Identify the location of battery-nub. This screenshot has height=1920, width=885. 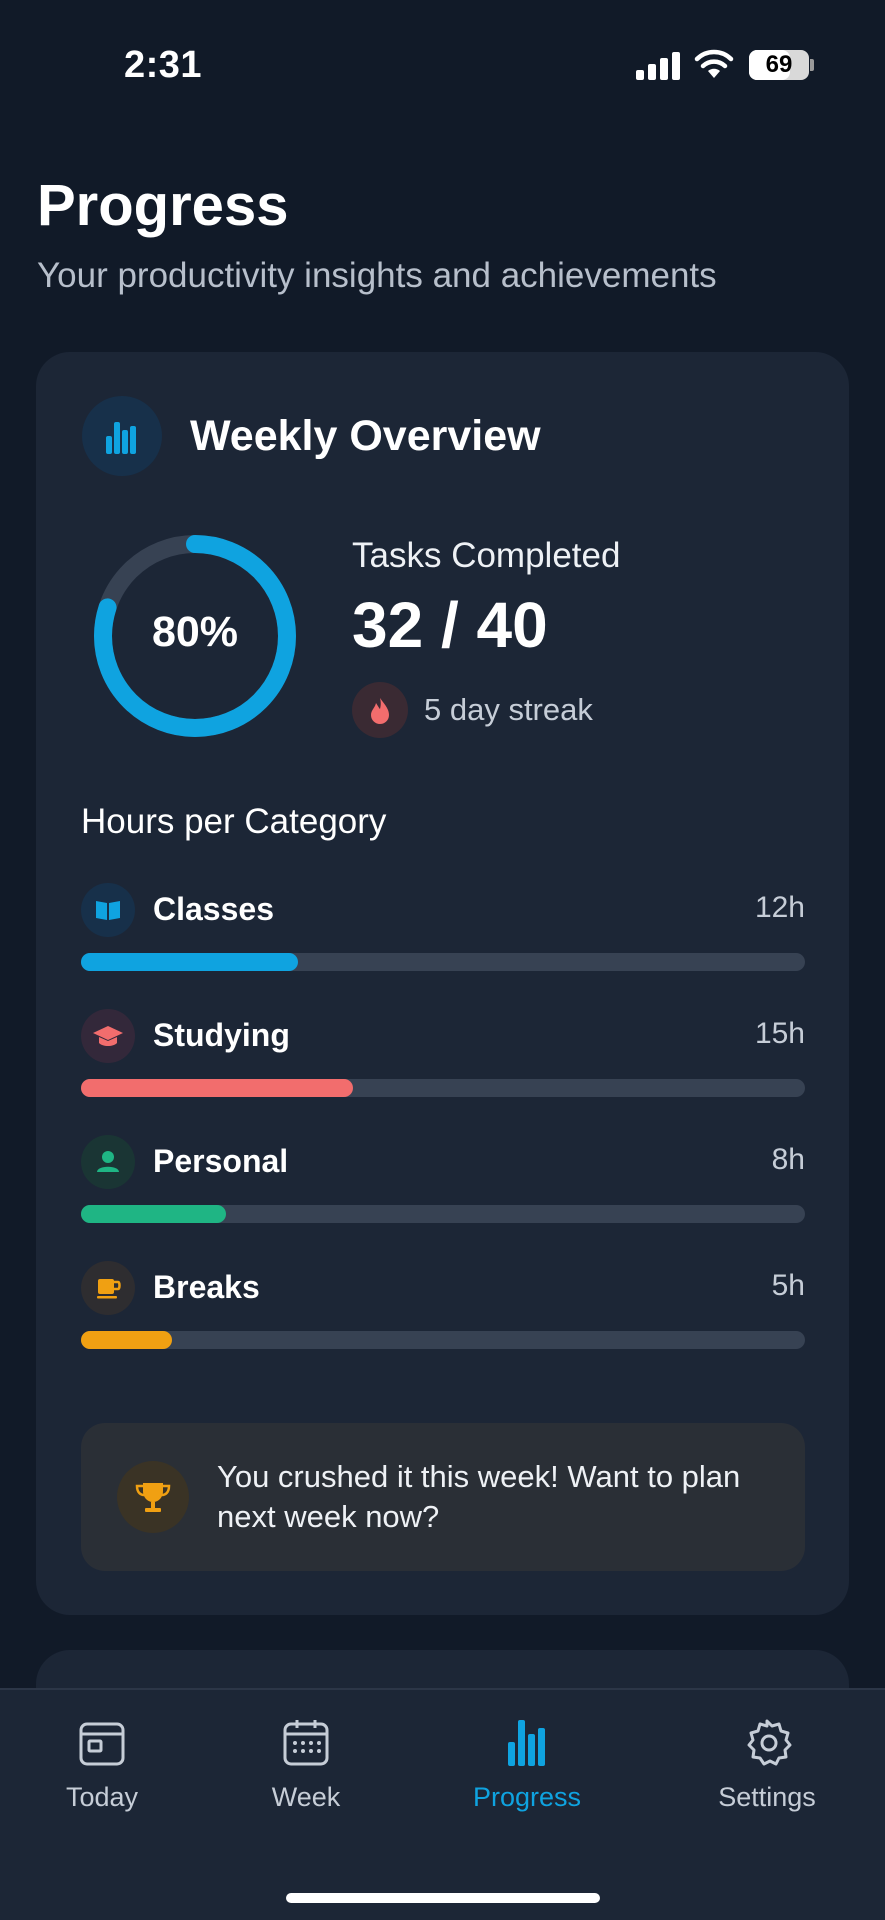
(812, 65).